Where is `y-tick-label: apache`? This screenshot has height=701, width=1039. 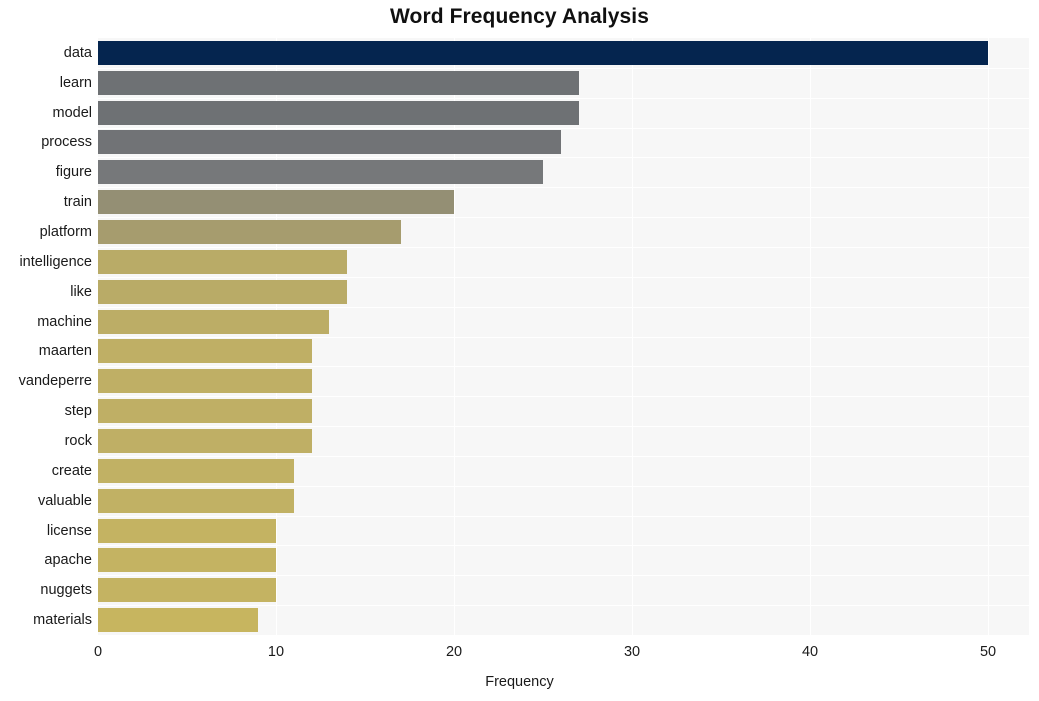 y-tick-label: apache is located at coordinates (68, 560).